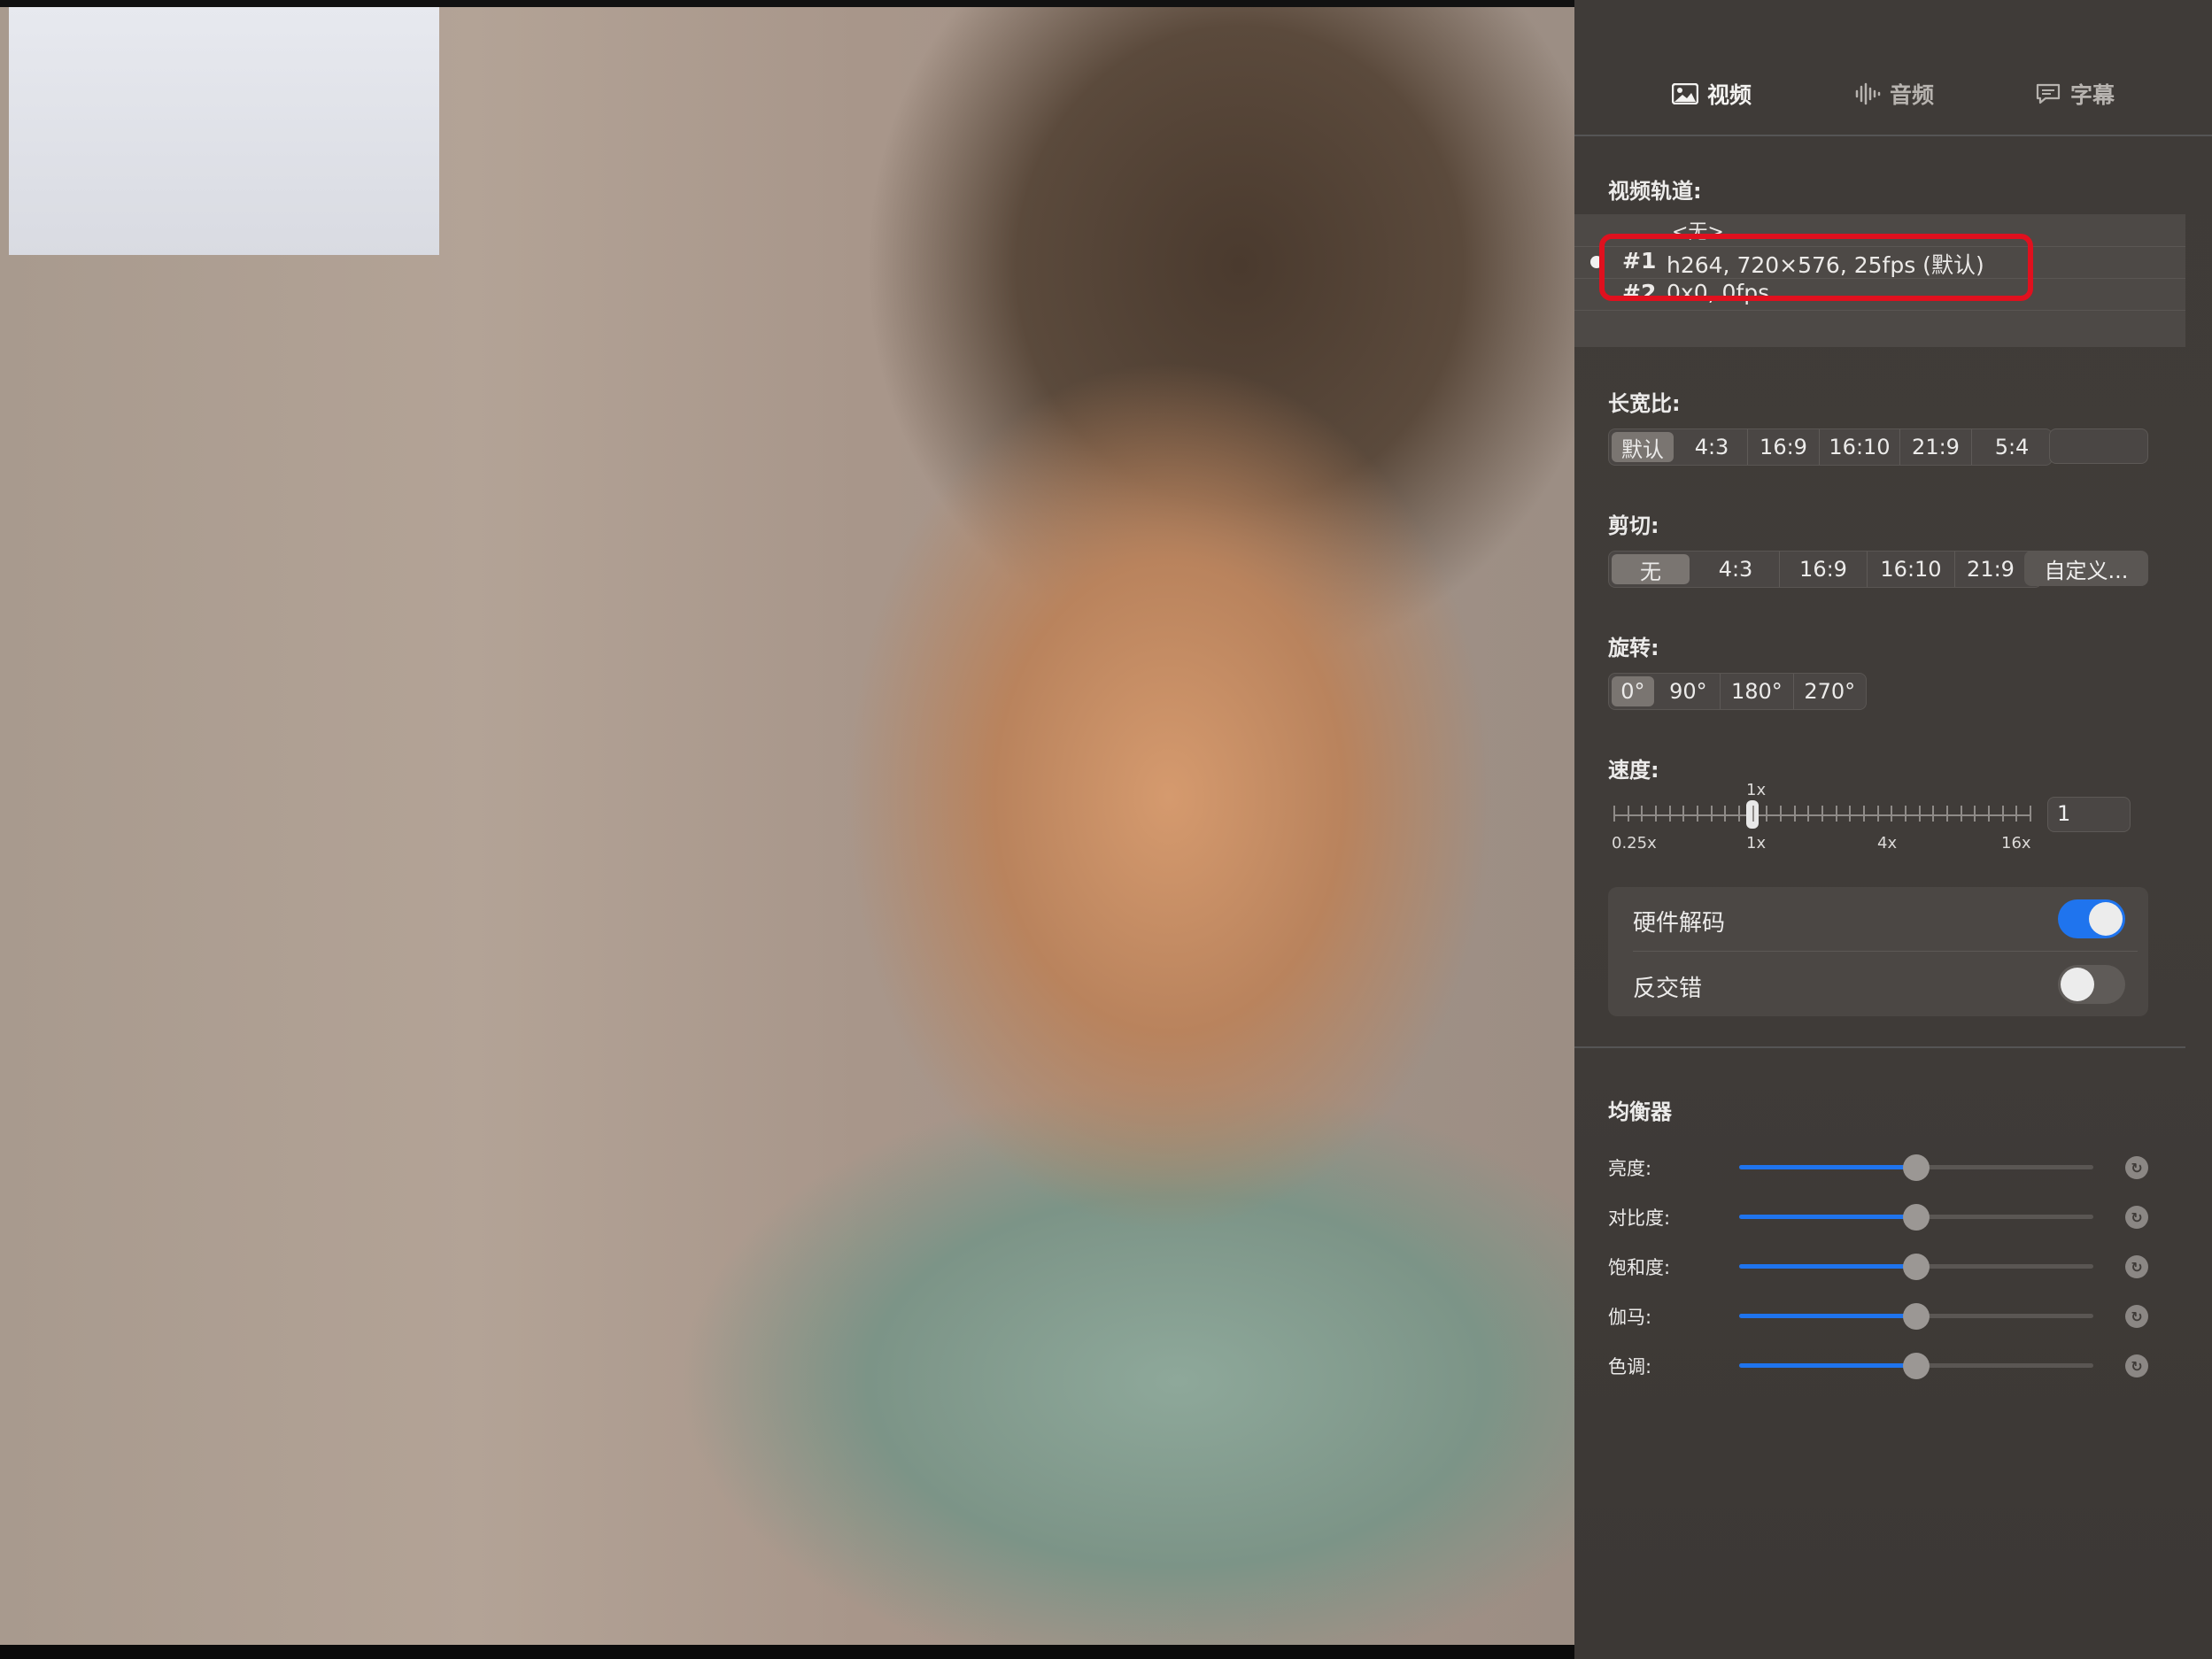  Describe the element at coordinates (1651, 569) in the screenshot. I see `crop-option-none: 无` at that location.